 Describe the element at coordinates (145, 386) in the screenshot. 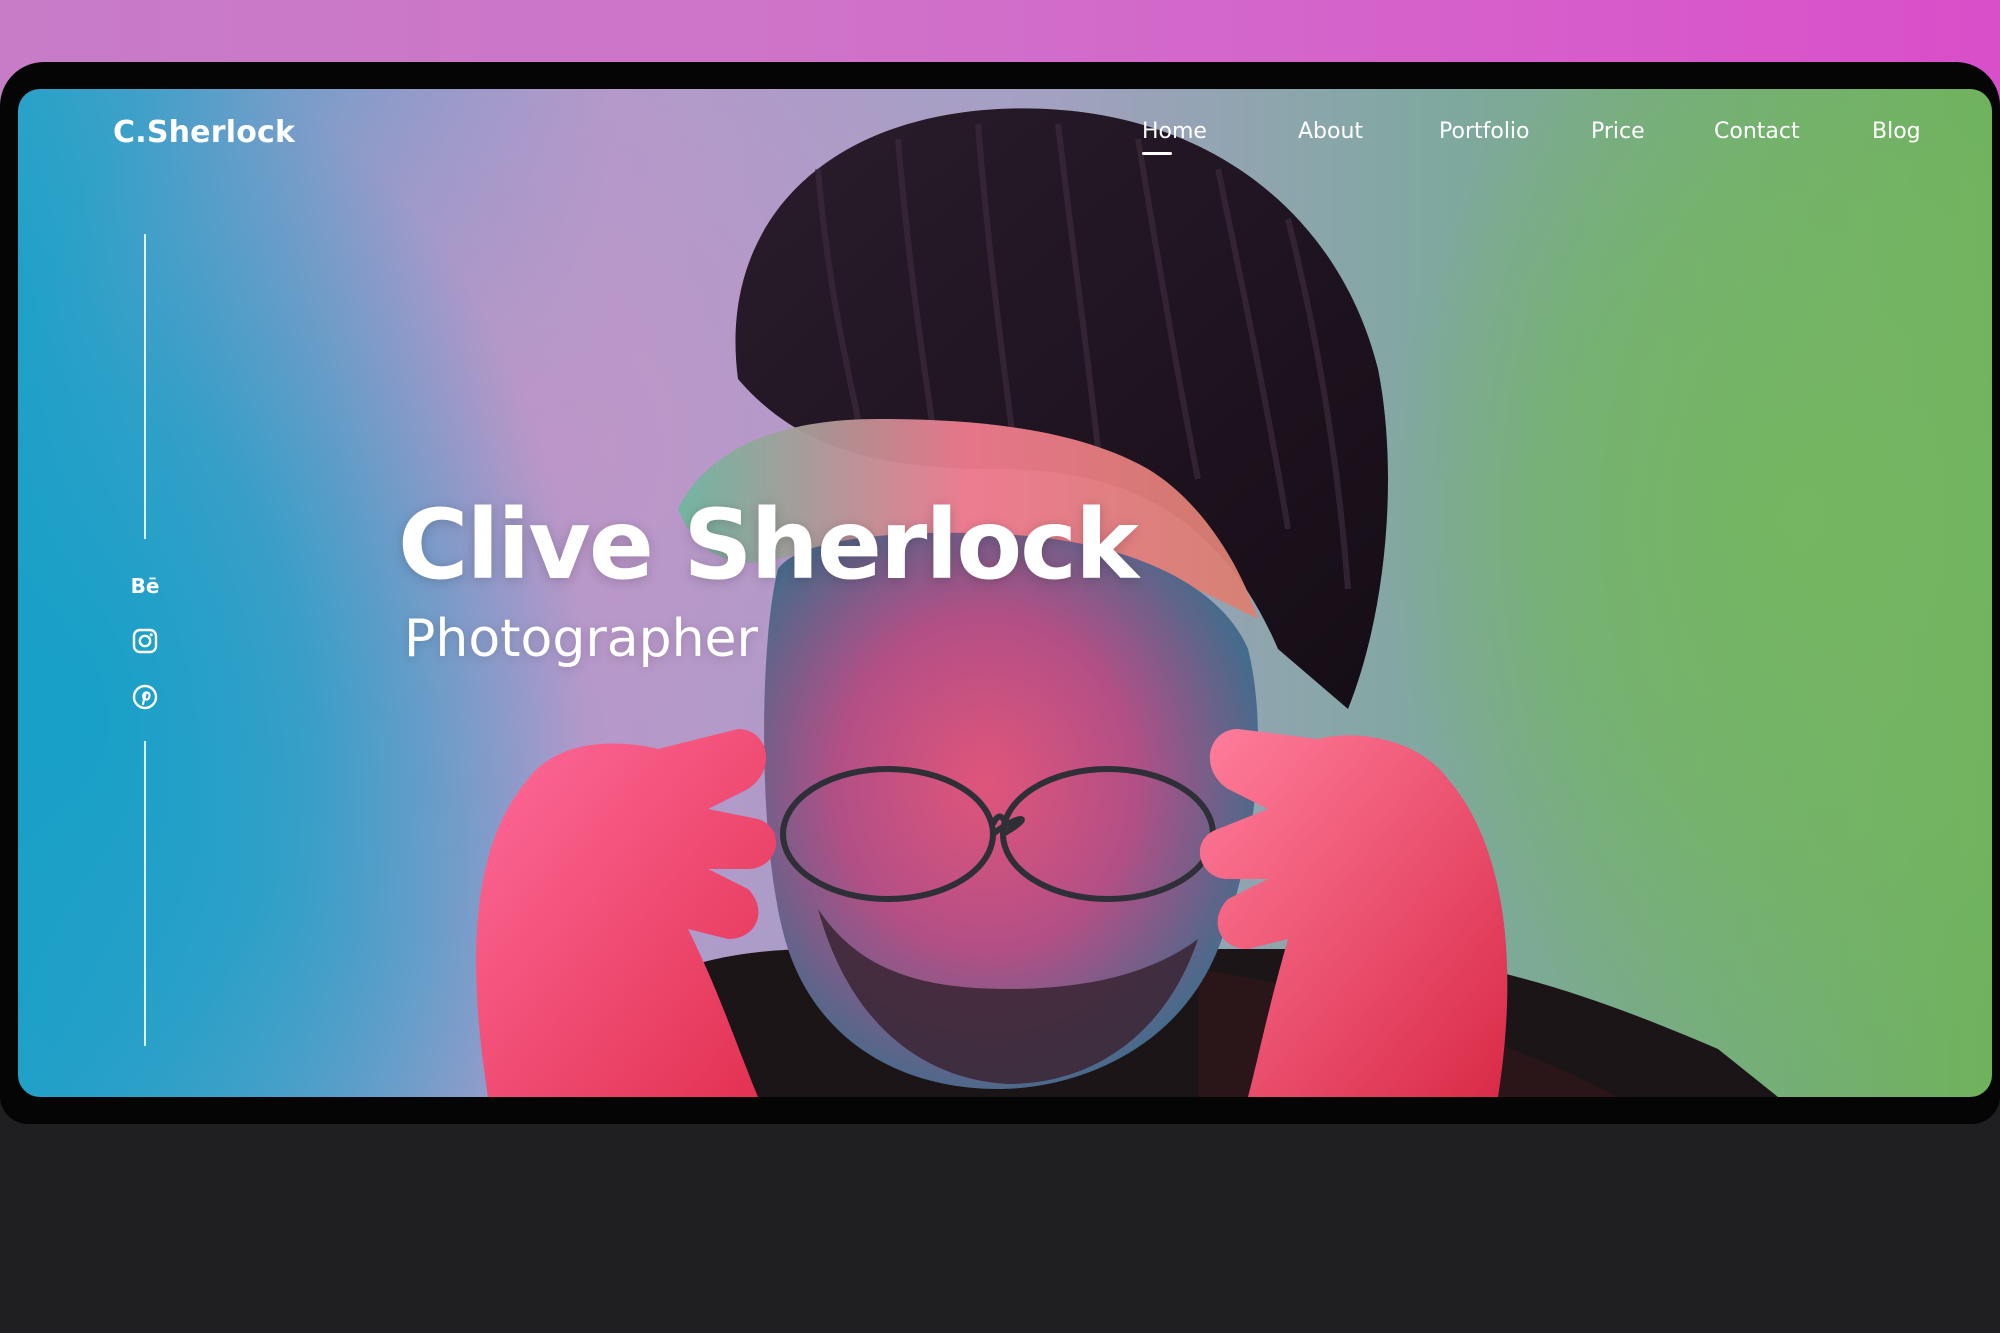

I see `rail-line-top` at that location.